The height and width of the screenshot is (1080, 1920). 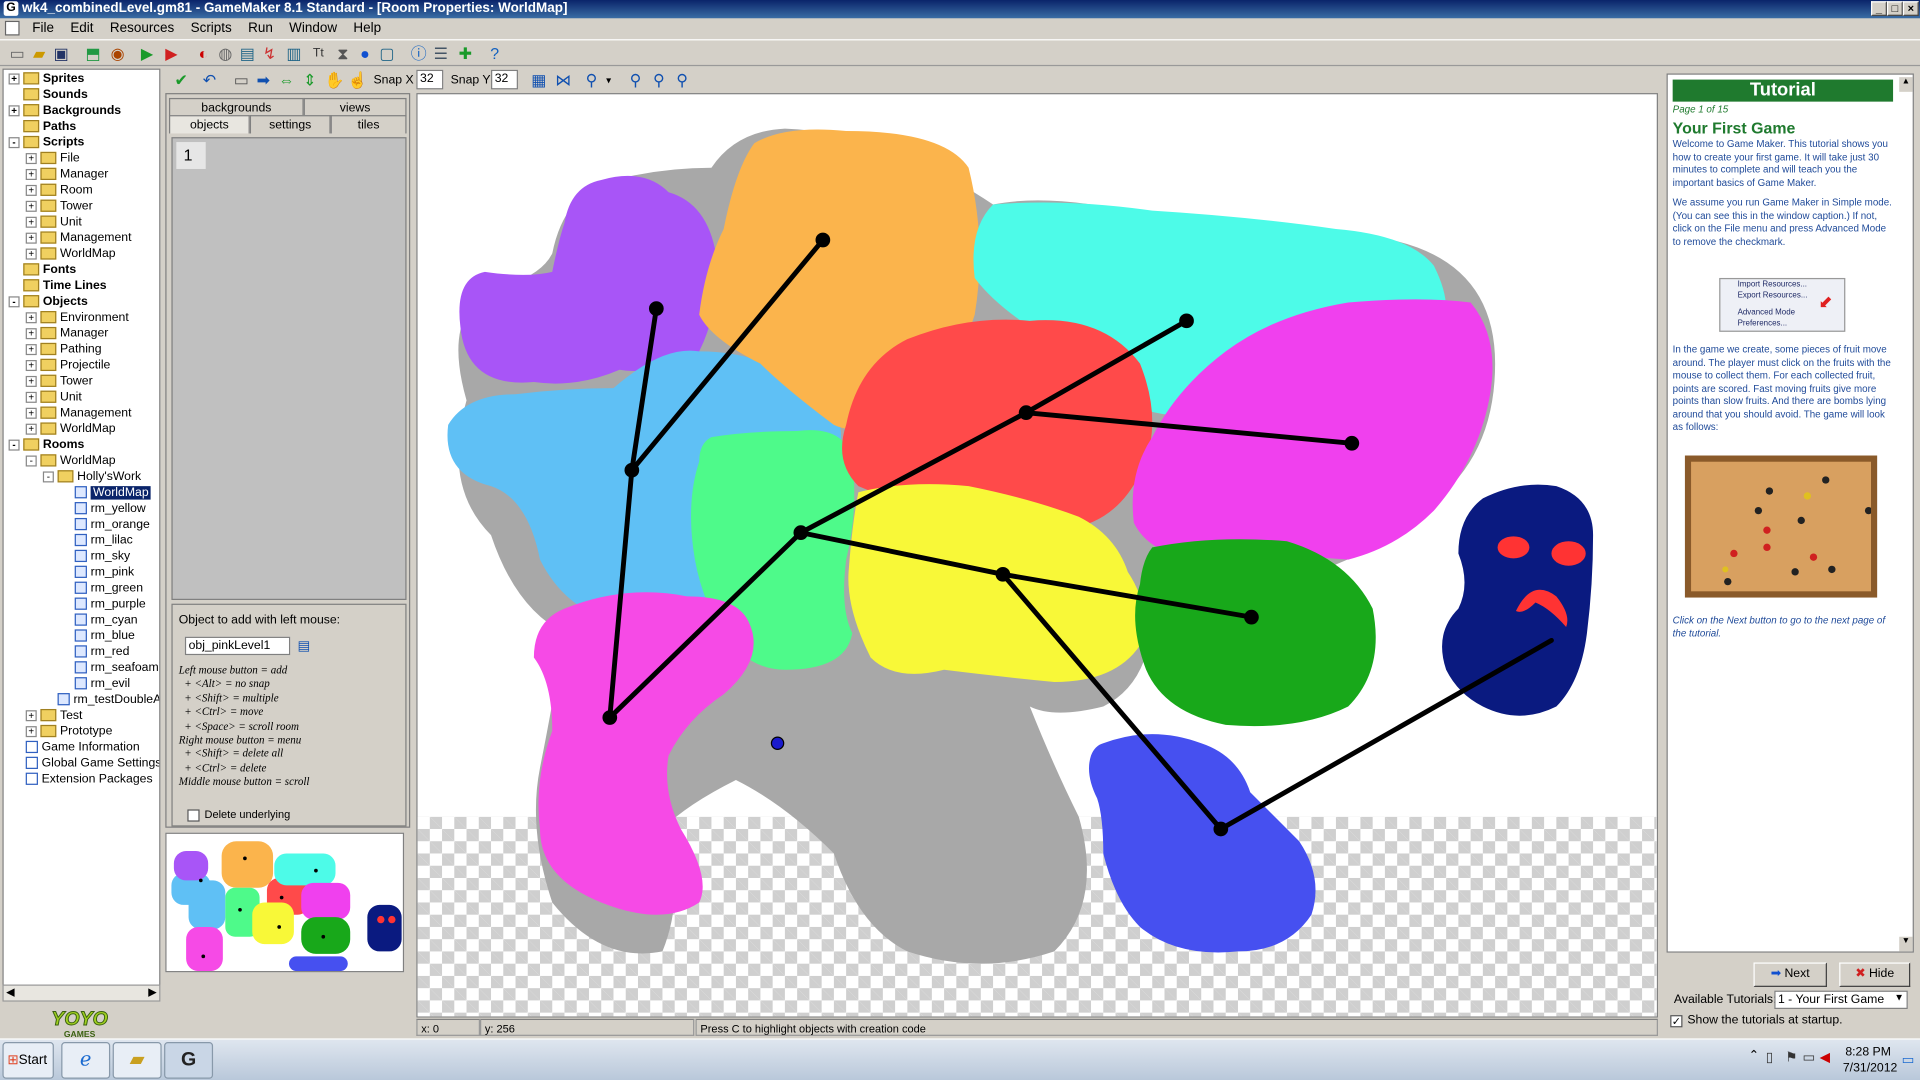 I want to click on select-chevron-down-icon: ▼, so click(x=1899, y=997).